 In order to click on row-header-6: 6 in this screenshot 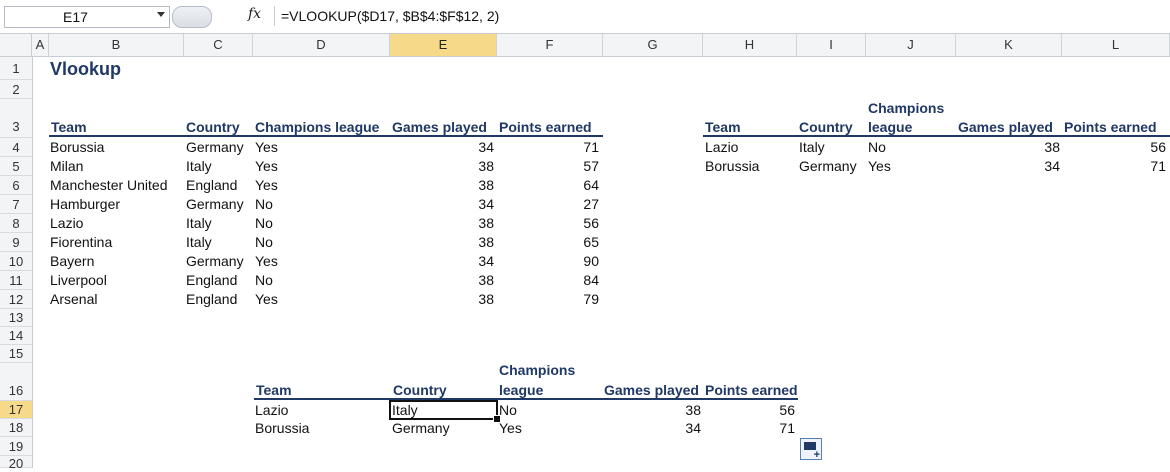, I will do `click(16, 185)`.